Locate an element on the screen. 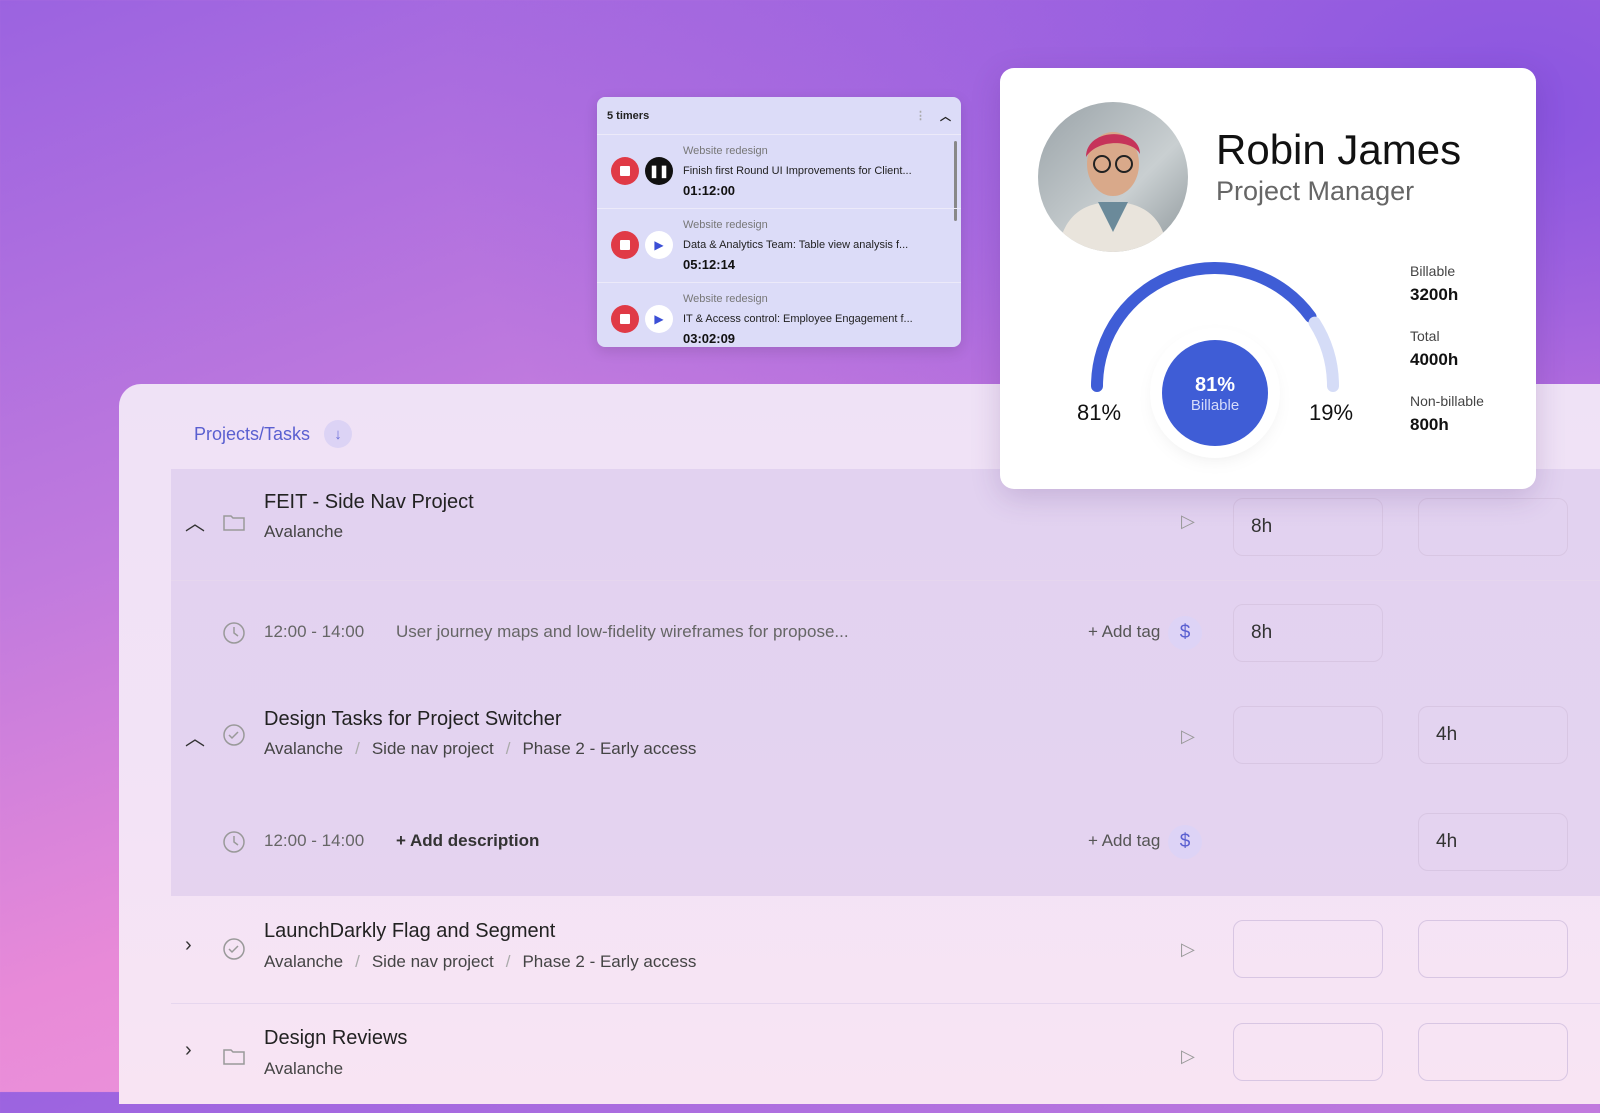  add-description-button: + Add description is located at coordinates (467, 841).